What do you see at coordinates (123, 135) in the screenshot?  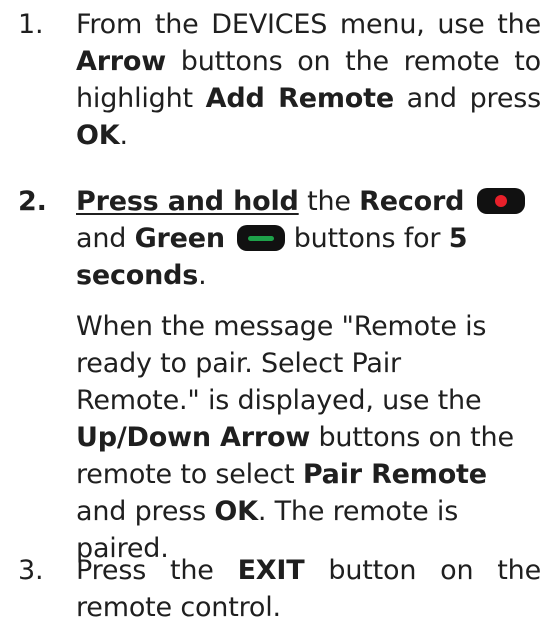 I see `step-1-text-d: .` at bounding box center [123, 135].